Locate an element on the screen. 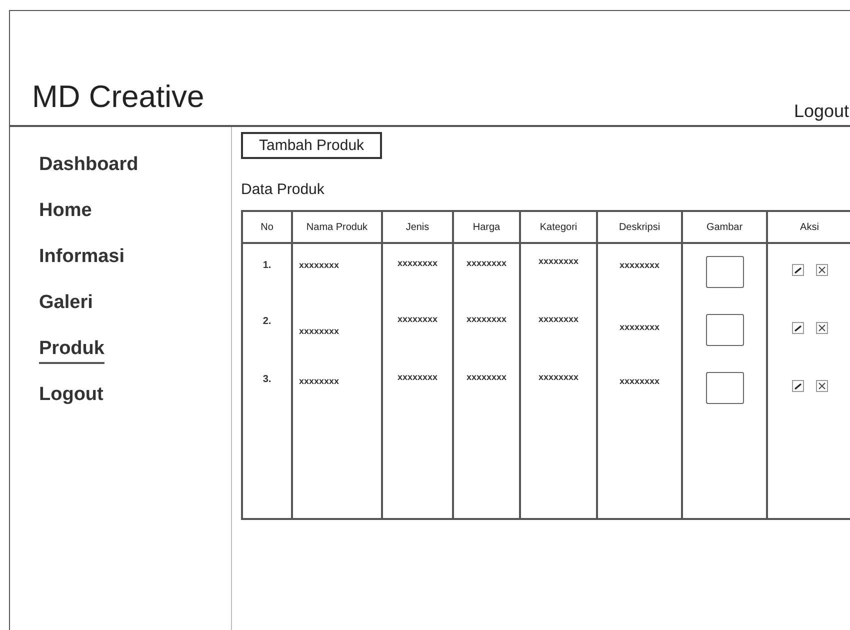  sidebar-item: Dashboard is located at coordinates (88, 176).